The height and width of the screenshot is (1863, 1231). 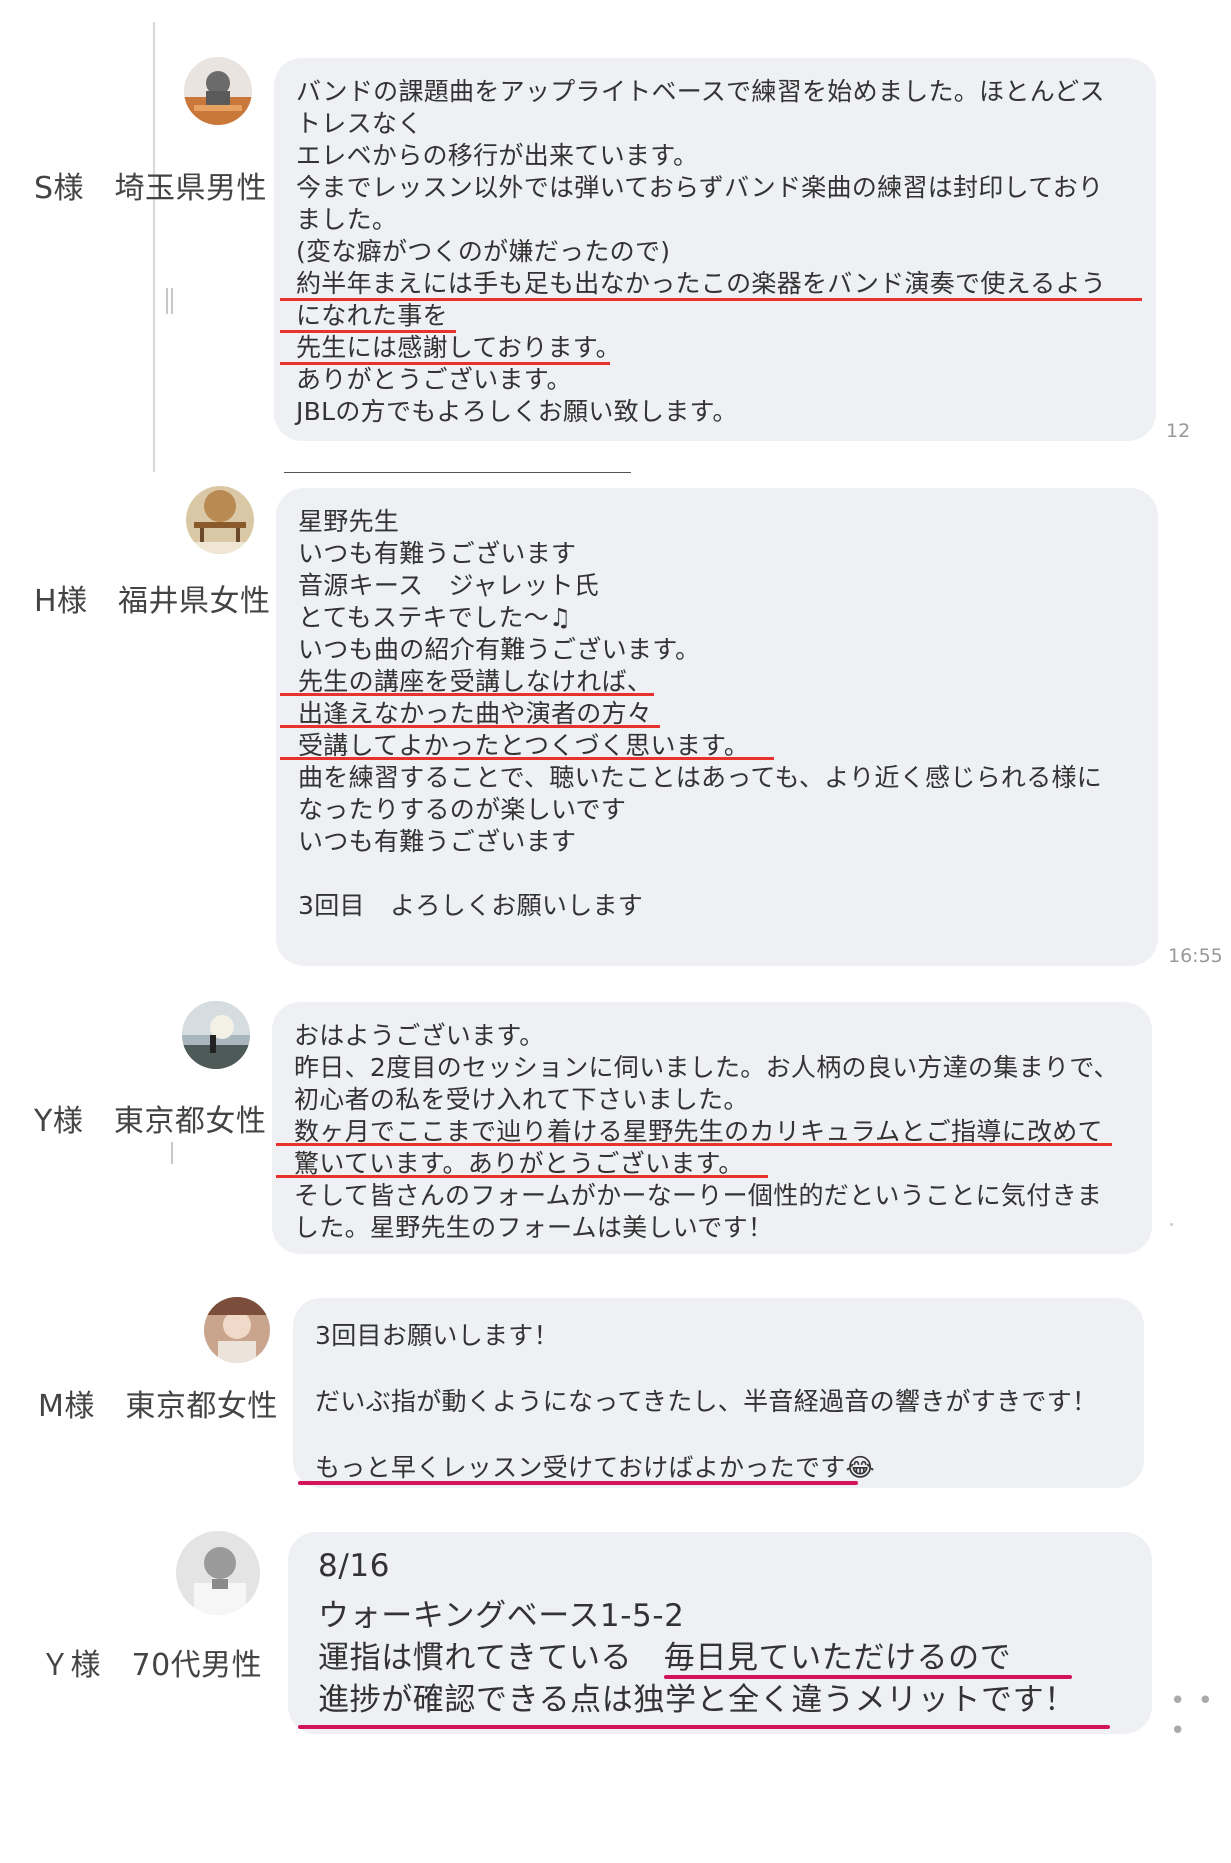 What do you see at coordinates (152, 601) in the screenshot?
I see `customer-name: H様 福井県女性` at bounding box center [152, 601].